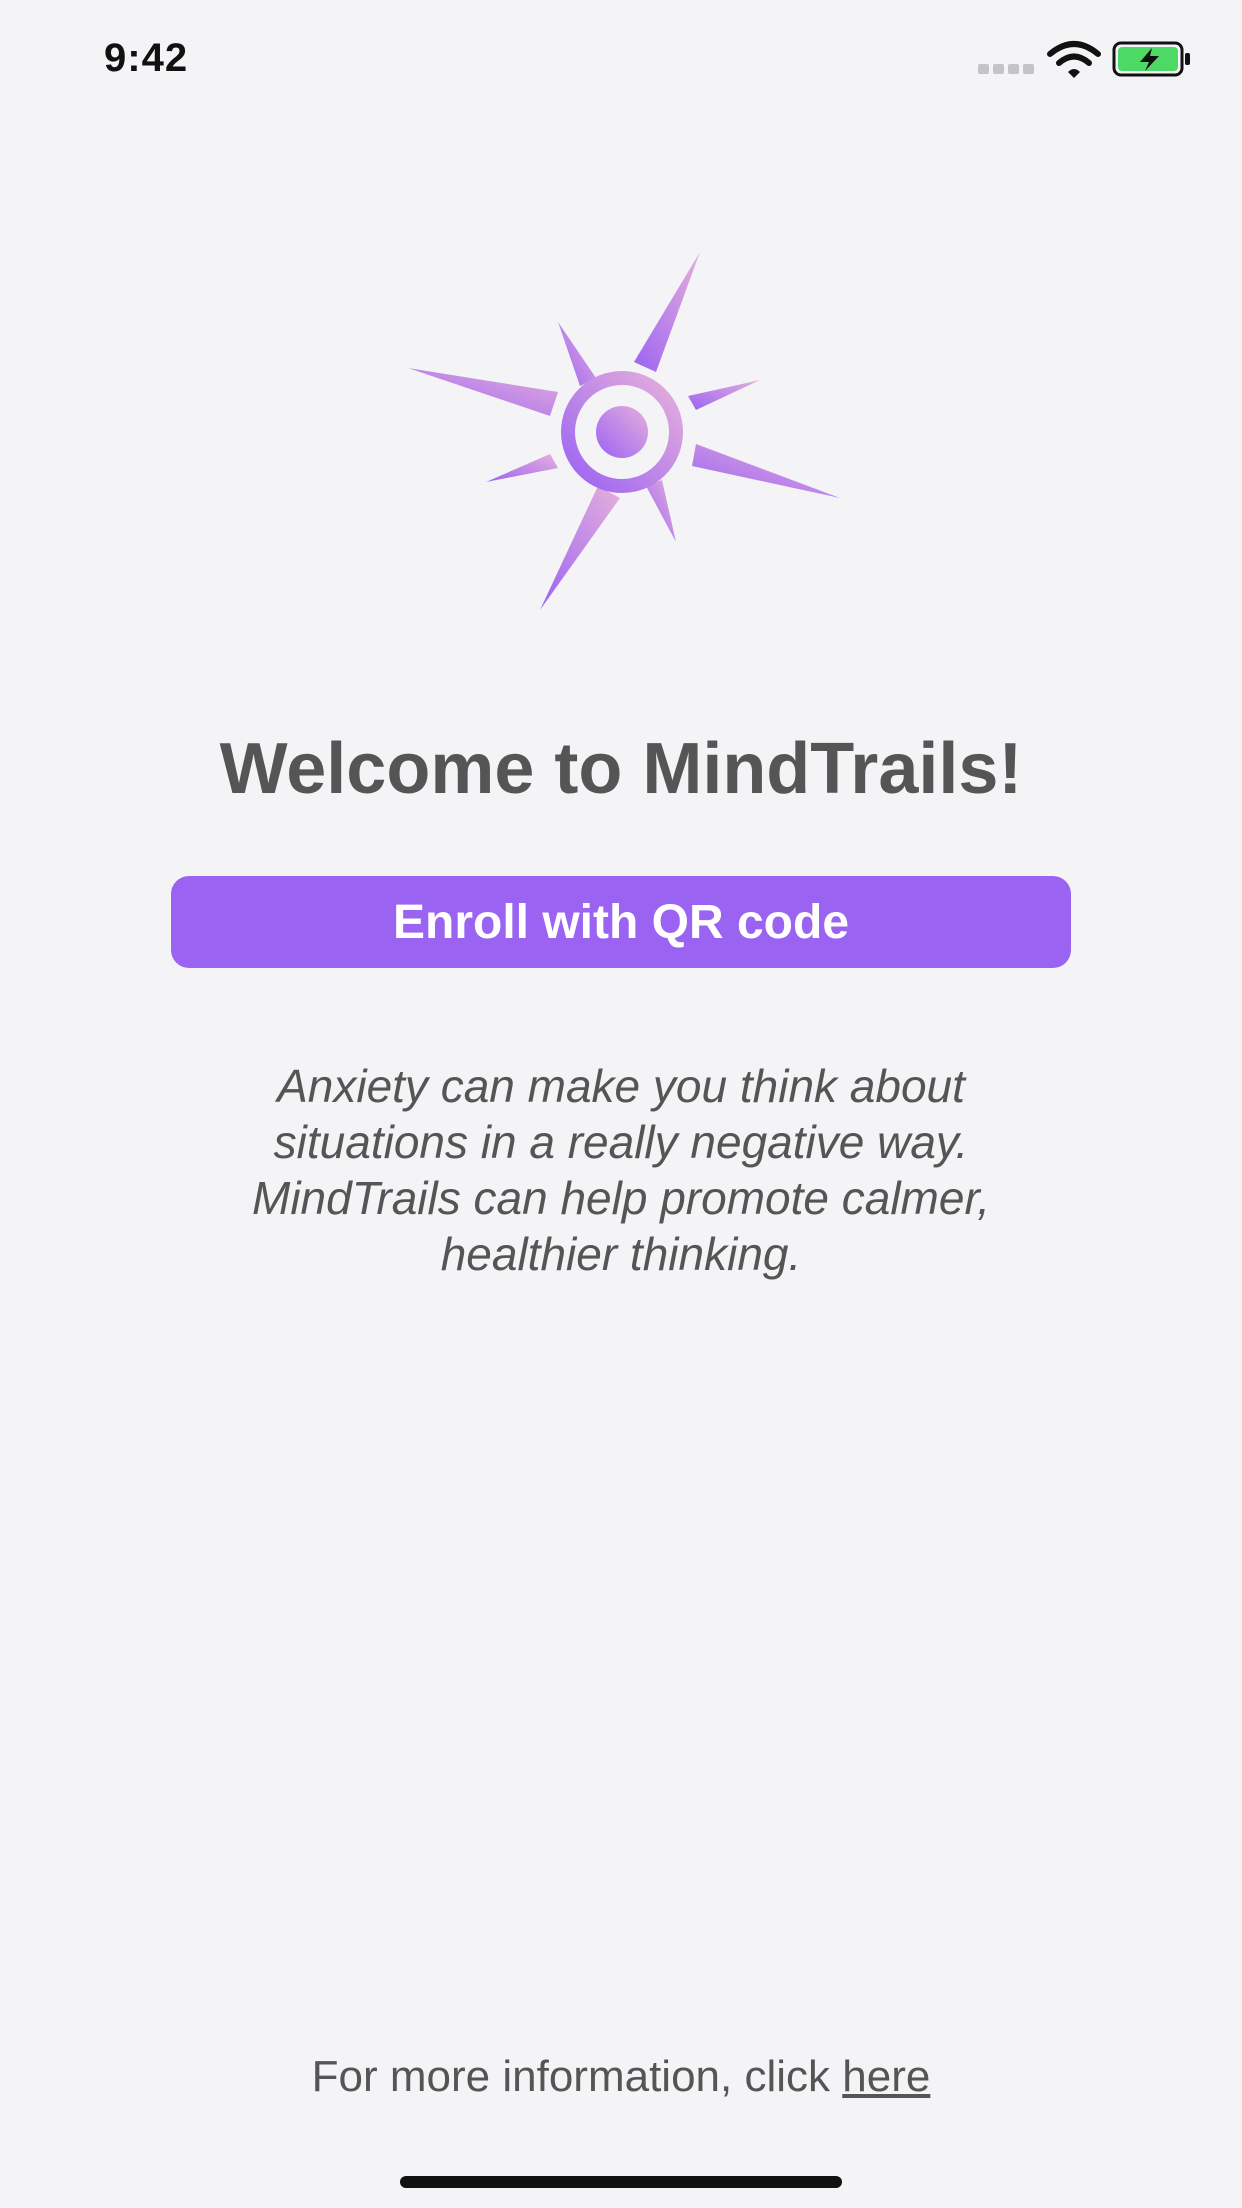 The height and width of the screenshot is (2208, 1242). What do you see at coordinates (1006, 69) in the screenshot?
I see `cellular-signal-icon` at bounding box center [1006, 69].